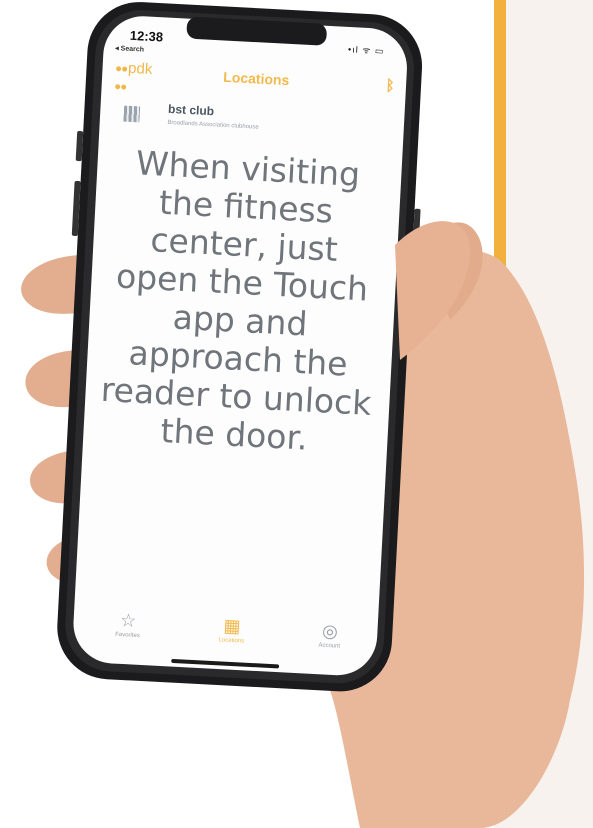  I want to click on status-time: 12:38, so click(146, 36).